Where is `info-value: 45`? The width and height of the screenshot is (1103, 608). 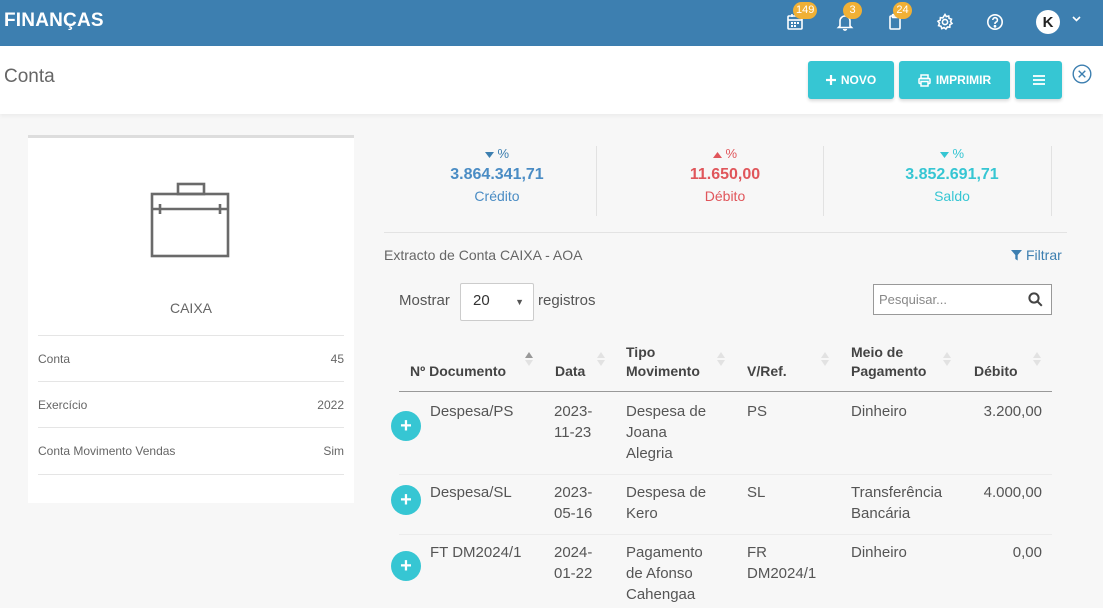 info-value: 45 is located at coordinates (337, 358).